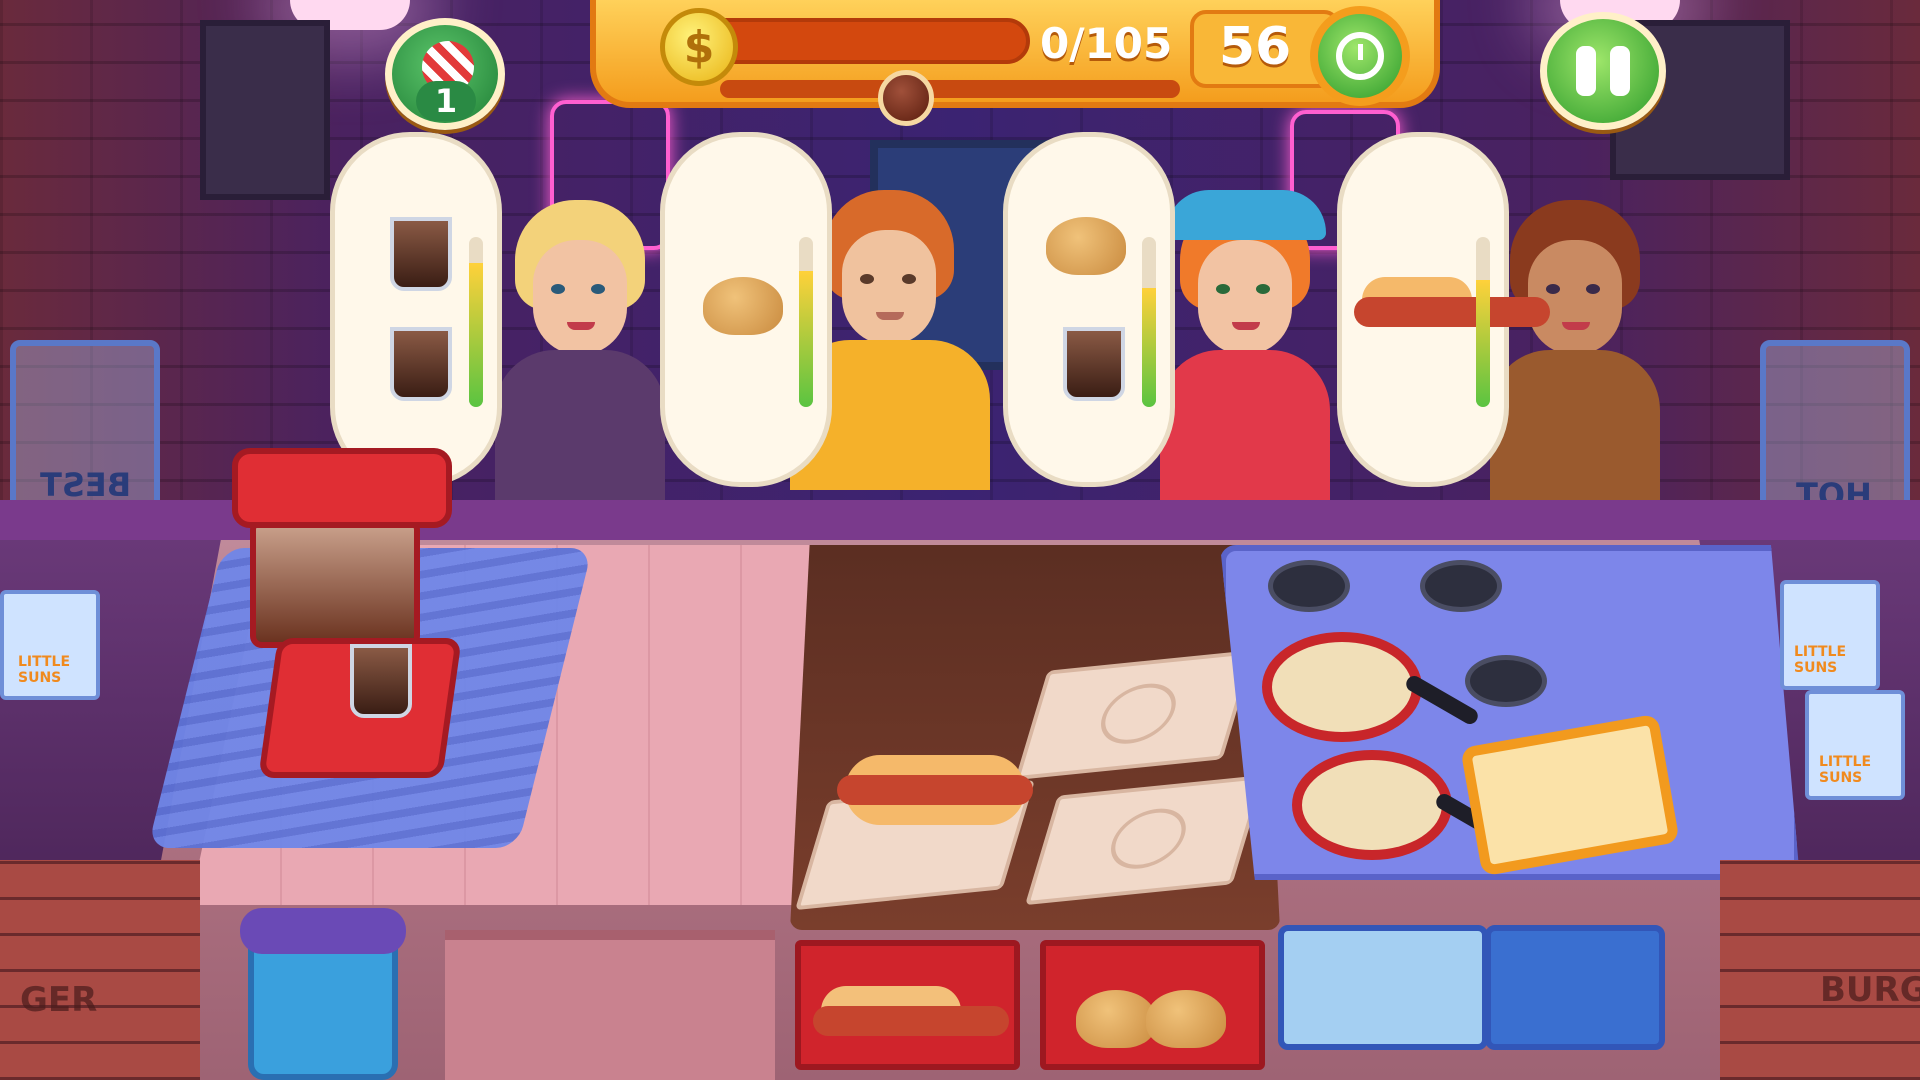 Image resolution: width=1920 pixels, height=1080 pixels. Describe the element at coordinates (1383, 987) in the screenshot. I see `patty-bin` at that location.